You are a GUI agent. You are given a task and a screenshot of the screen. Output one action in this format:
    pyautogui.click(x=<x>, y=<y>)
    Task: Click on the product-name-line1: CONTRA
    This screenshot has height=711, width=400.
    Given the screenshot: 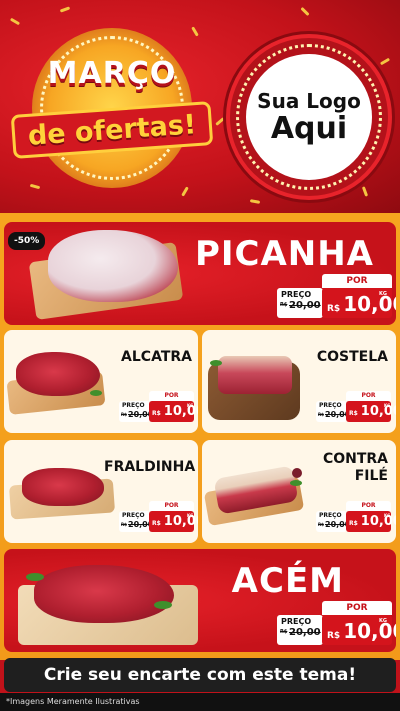 What is the action you would take?
    pyautogui.click(x=355, y=459)
    